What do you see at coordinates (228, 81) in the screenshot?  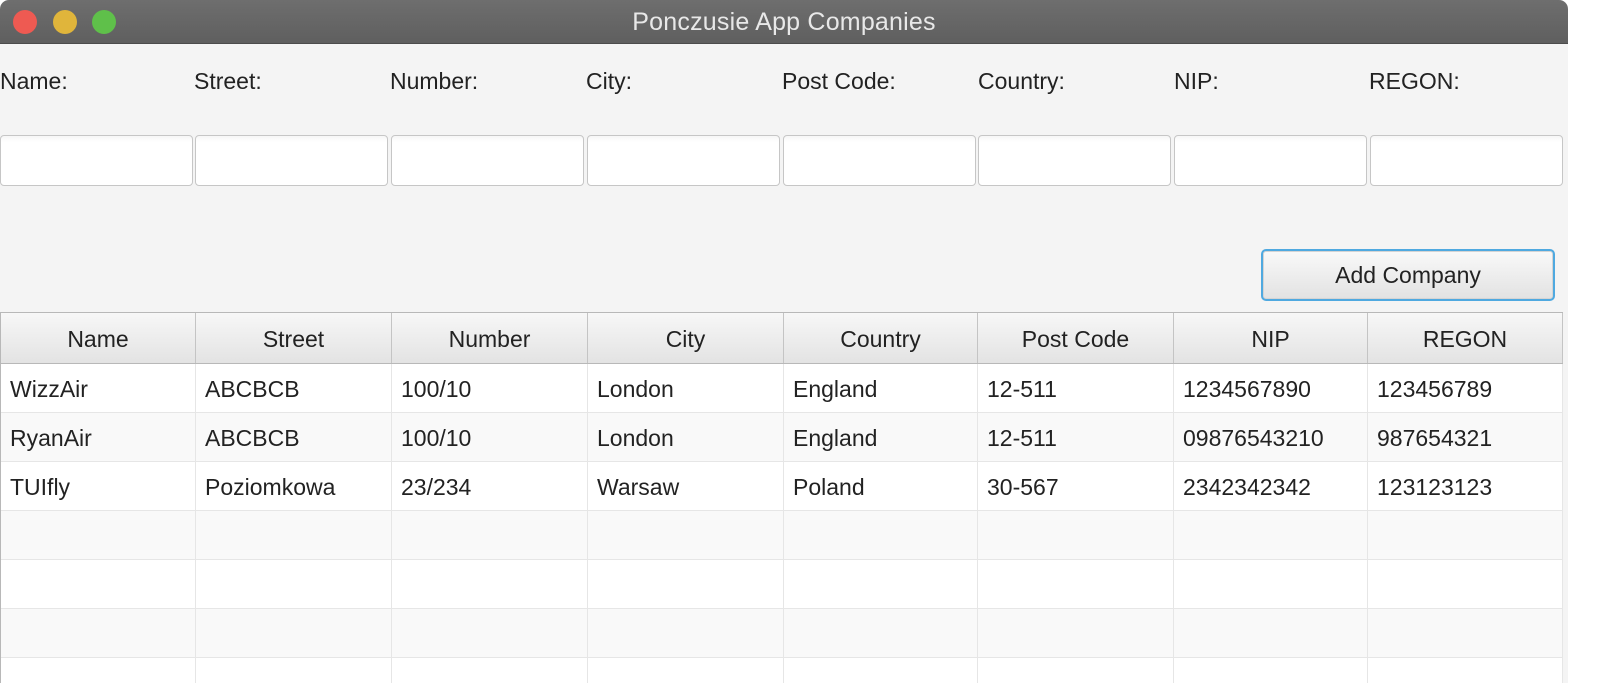 I see `street-label: Street:` at bounding box center [228, 81].